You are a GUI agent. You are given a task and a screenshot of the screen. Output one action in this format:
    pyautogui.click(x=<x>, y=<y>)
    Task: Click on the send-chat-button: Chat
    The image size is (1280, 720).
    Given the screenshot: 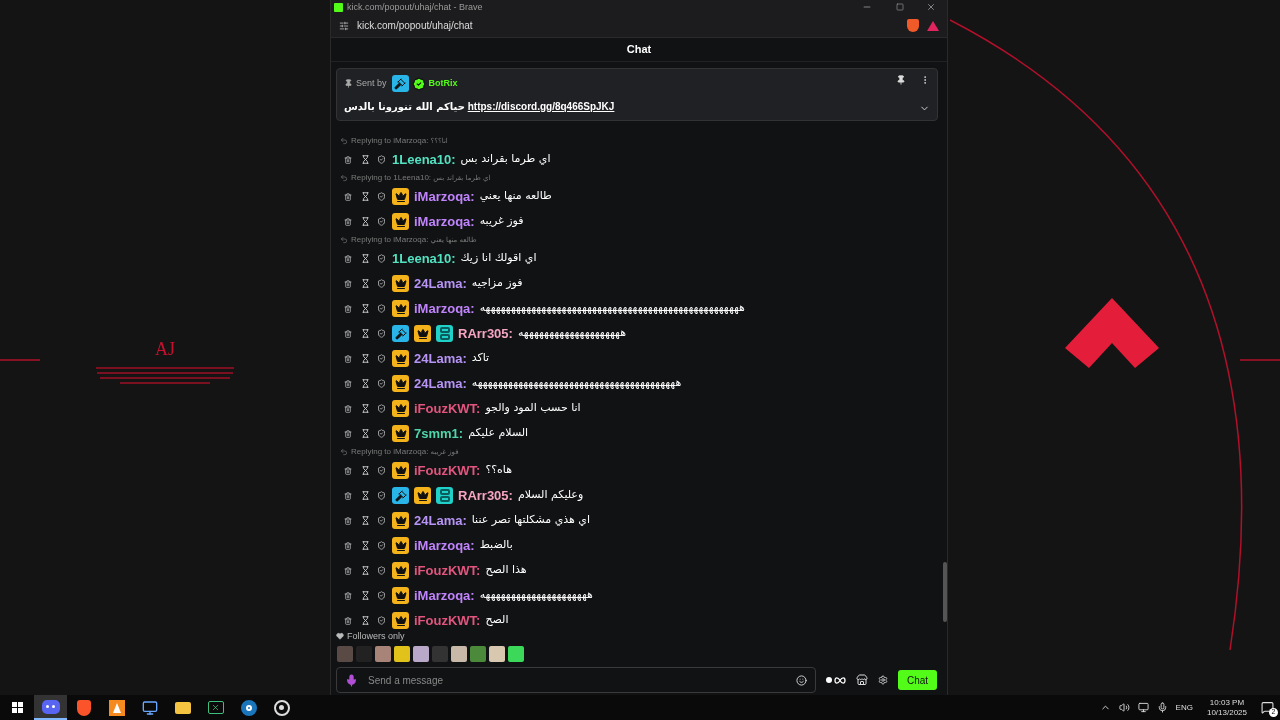 What is the action you would take?
    pyautogui.click(x=918, y=680)
    